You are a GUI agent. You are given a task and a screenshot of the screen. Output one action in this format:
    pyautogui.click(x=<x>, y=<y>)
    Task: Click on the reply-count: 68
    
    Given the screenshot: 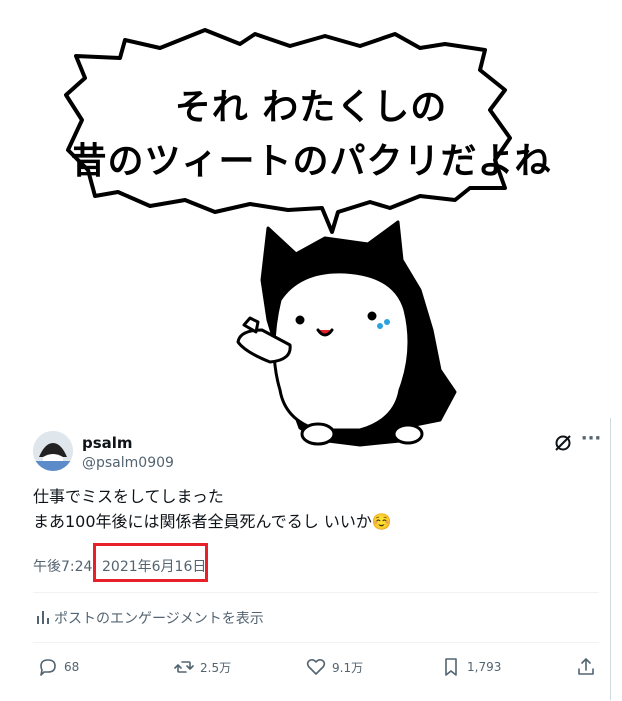 What is the action you would take?
    pyautogui.click(x=72, y=667)
    